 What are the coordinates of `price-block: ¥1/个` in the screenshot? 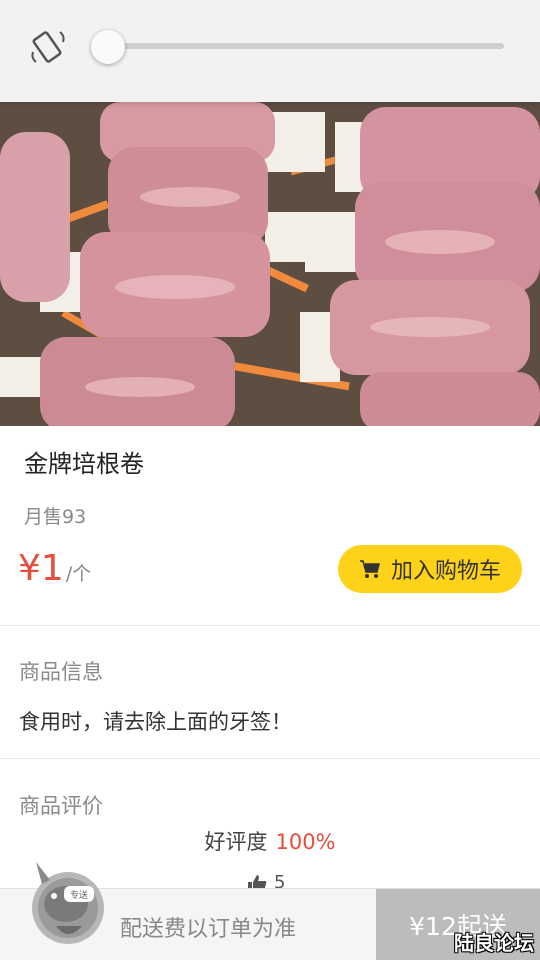 It's located at (54, 568).